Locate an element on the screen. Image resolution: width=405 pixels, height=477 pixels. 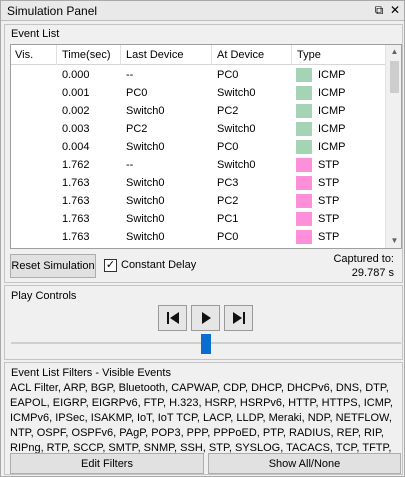
event-row: 0.000 -- PC0 ICMP is located at coordinates (198, 75).